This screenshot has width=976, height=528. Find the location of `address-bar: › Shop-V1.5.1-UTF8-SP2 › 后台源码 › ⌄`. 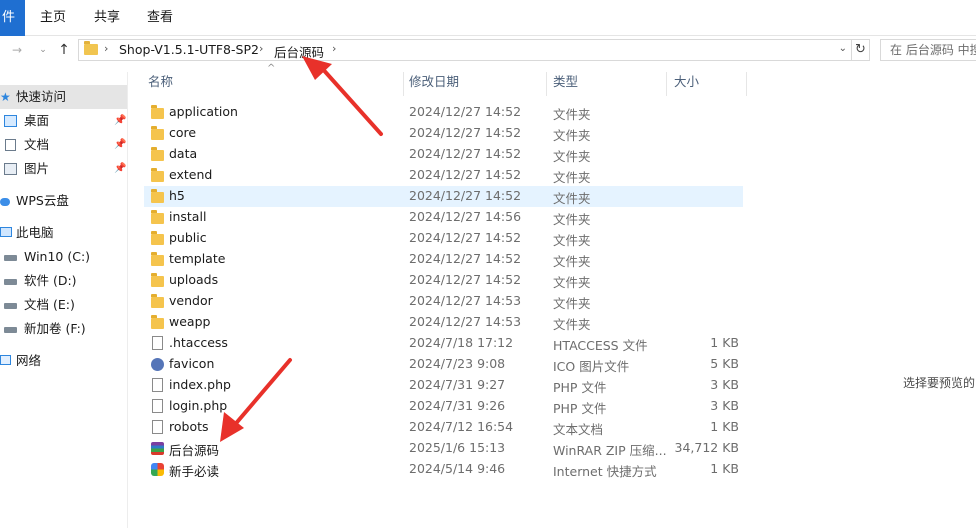

address-bar: › Shop-V1.5.1-UTF8-SP2 › 后台源码 › ⌄ is located at coordinates (465, 50).